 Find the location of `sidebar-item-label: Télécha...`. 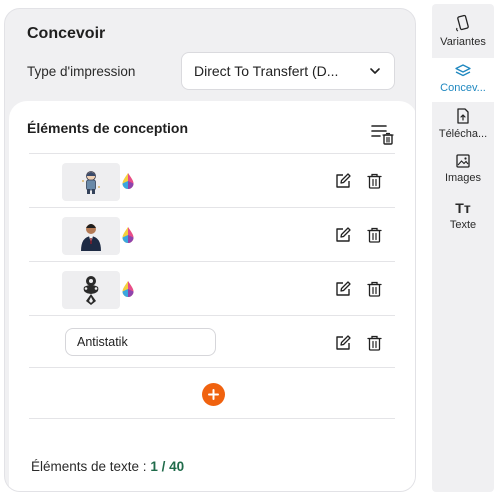

sidebar-item-label: Télécha... is located at coordinates (463, 134).